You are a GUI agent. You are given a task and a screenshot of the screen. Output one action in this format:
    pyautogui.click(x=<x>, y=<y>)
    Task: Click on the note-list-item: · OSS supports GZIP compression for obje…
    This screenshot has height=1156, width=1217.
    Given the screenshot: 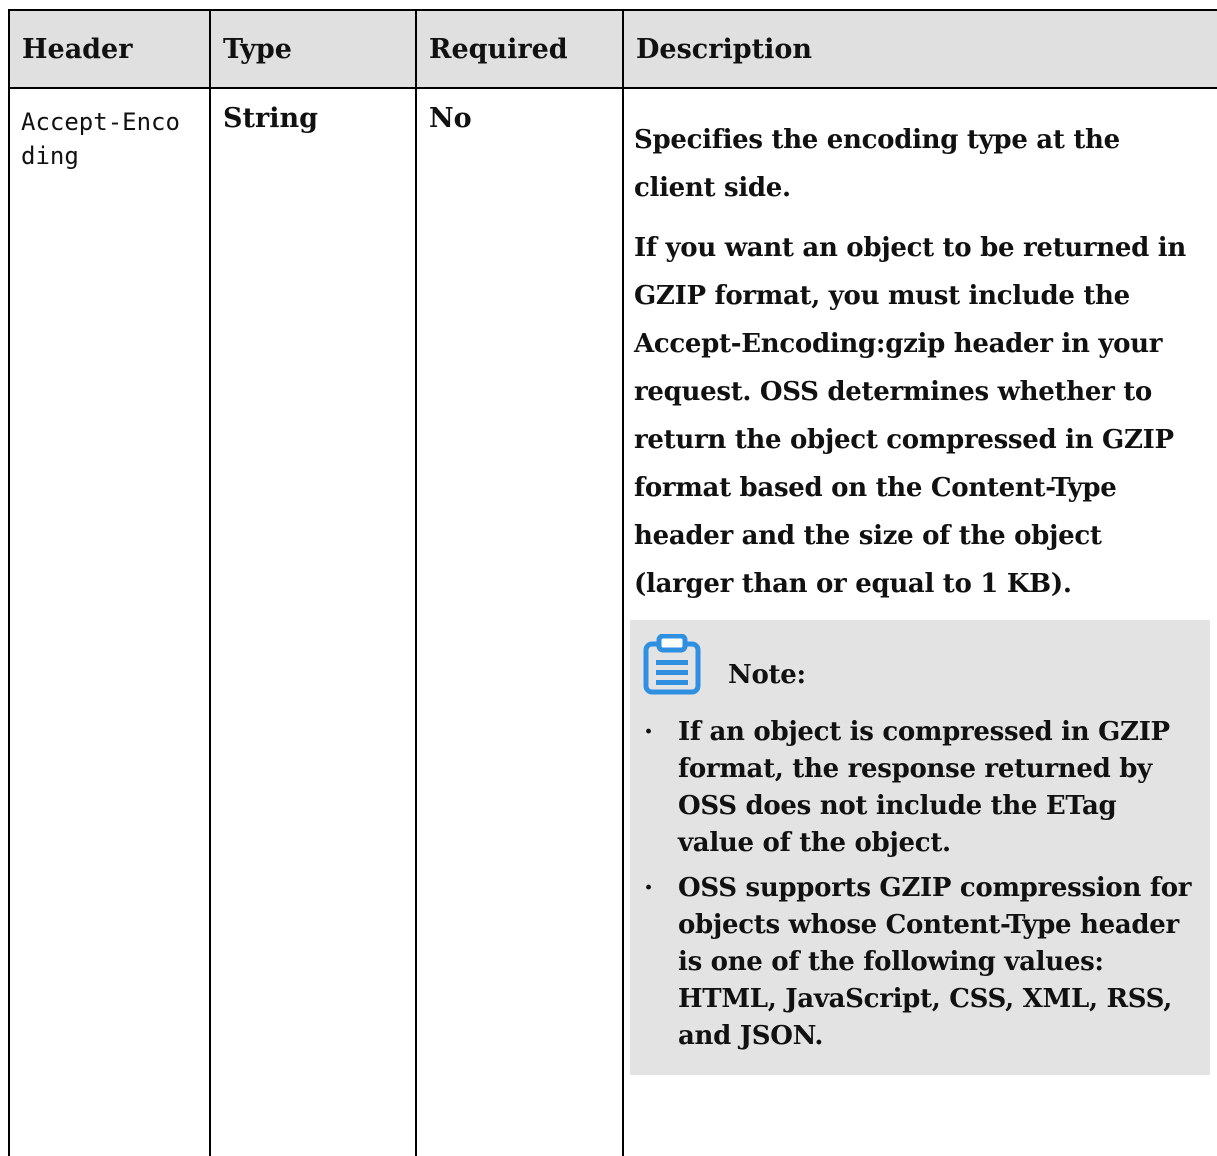 What is the action you would take?
    pyautogui.click(x=921, y=962)
    